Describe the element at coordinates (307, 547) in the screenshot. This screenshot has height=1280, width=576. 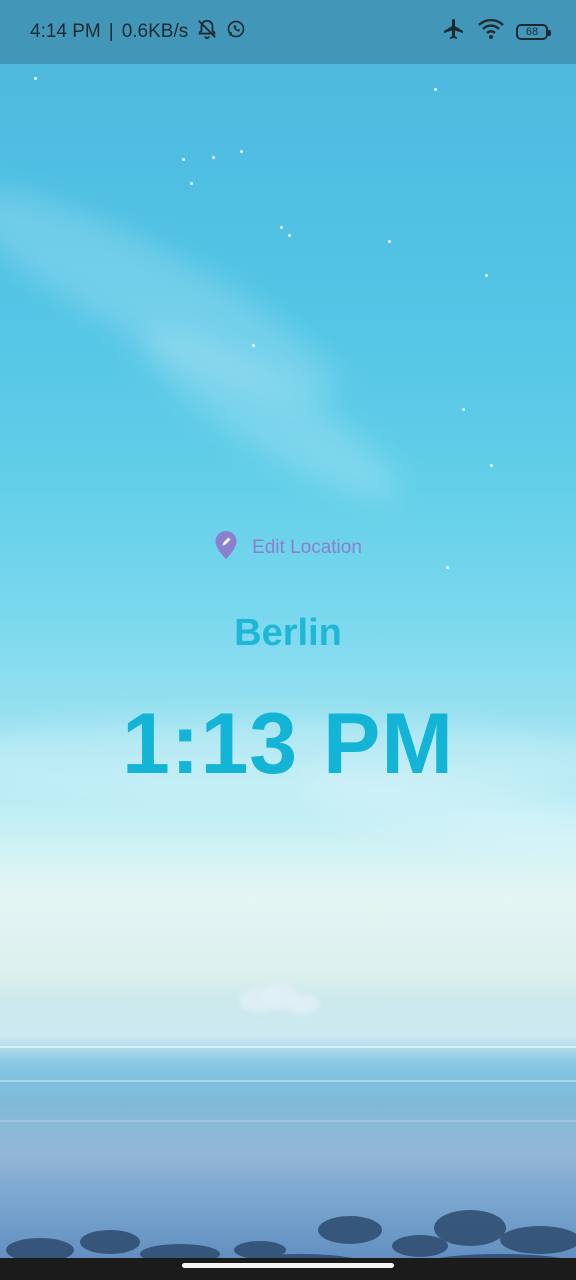
I see `edit-location-label: Edit Location` at that location.